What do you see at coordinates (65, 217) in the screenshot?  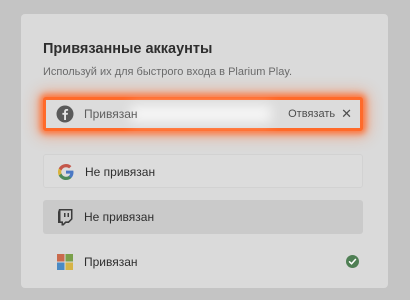 I see `twitch-icon` at bounding box center [65, 217].